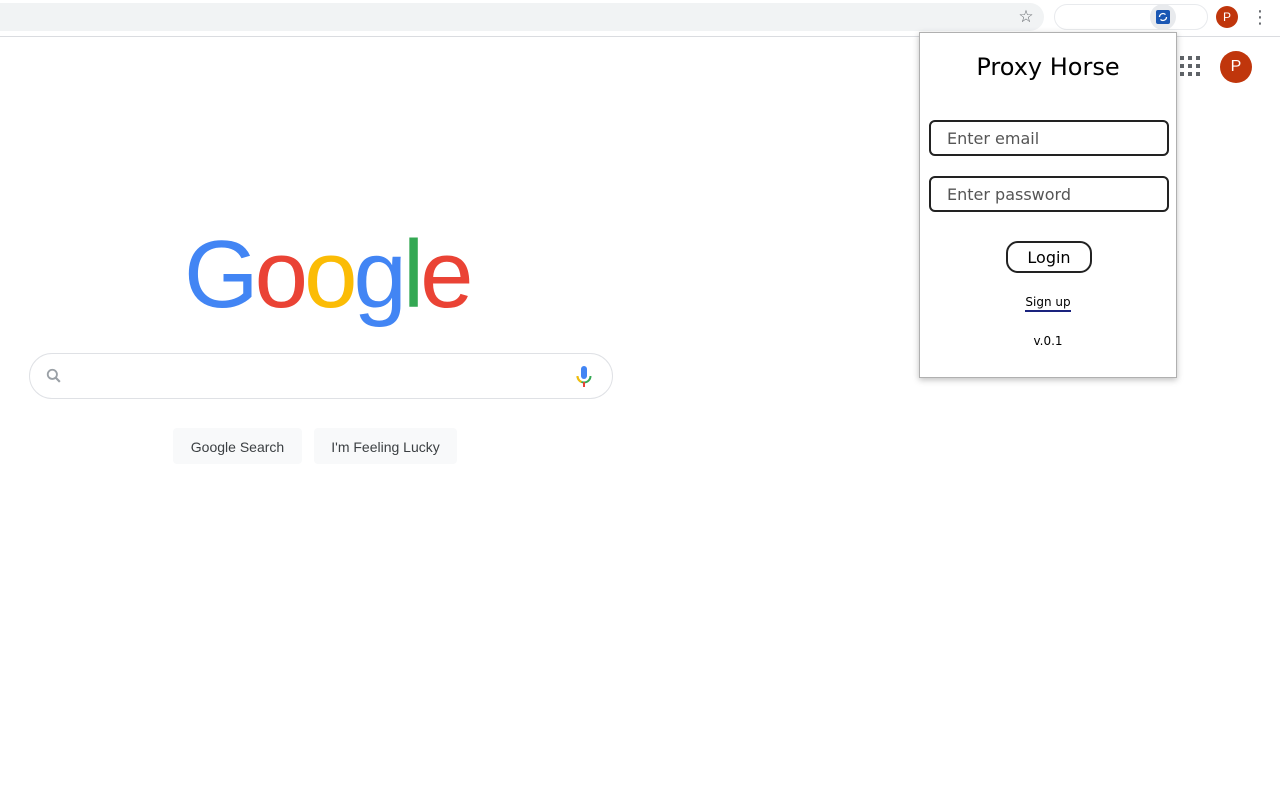 The width and height of the screenshot is (1280, 800). Describe the element at coordinates (413, 274) in the screenshot. I see `logo-letter: l` at that location.